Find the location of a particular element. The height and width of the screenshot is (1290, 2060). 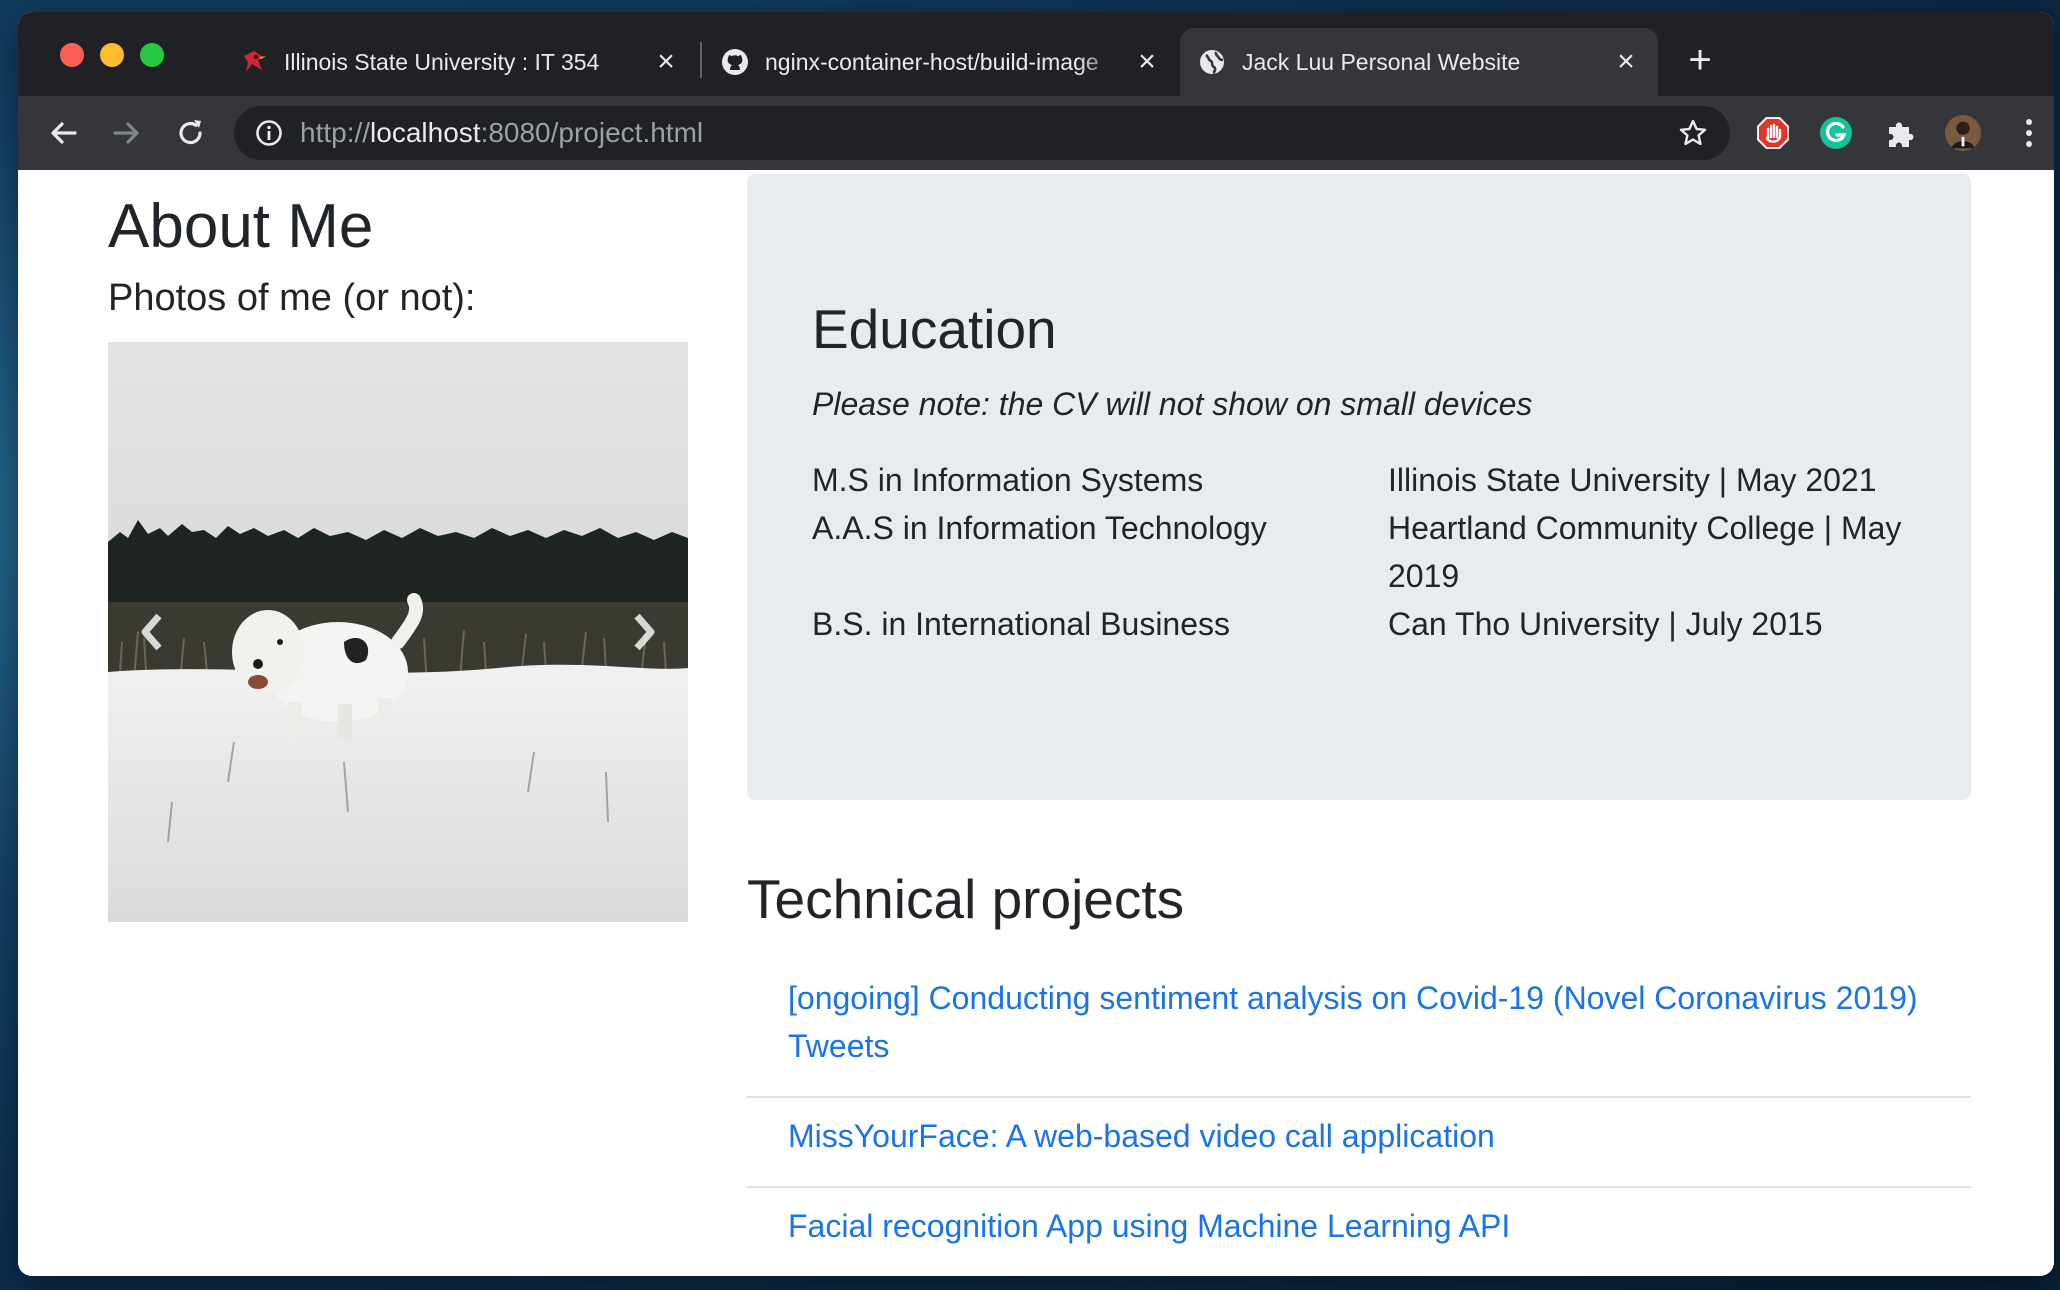

forward-arrow-icon is located at coordinates (127, 133).